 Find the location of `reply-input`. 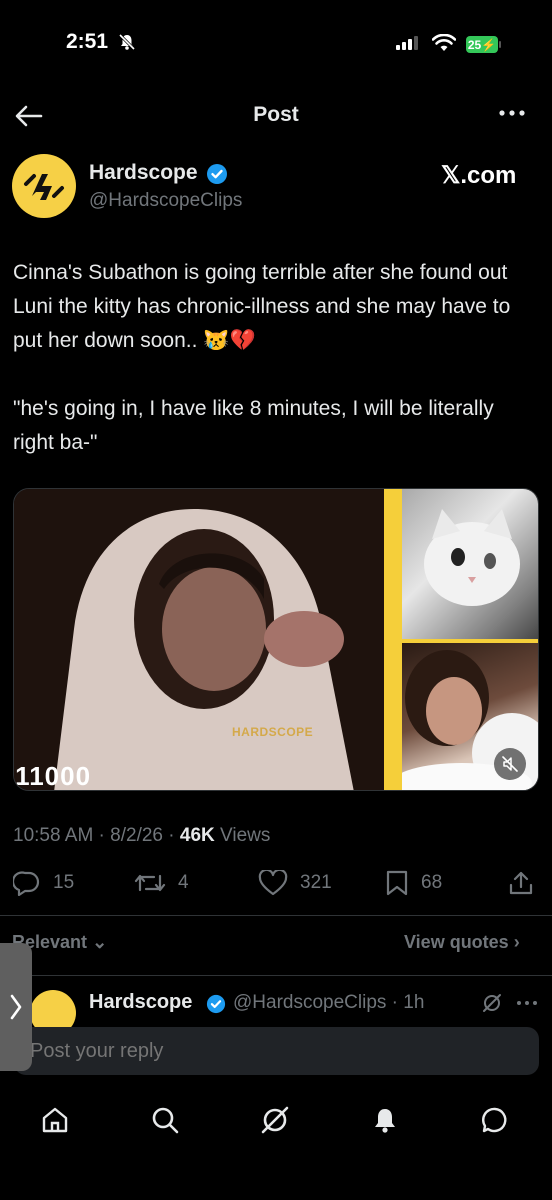

reply-input is located at coordinates (276, 1051).